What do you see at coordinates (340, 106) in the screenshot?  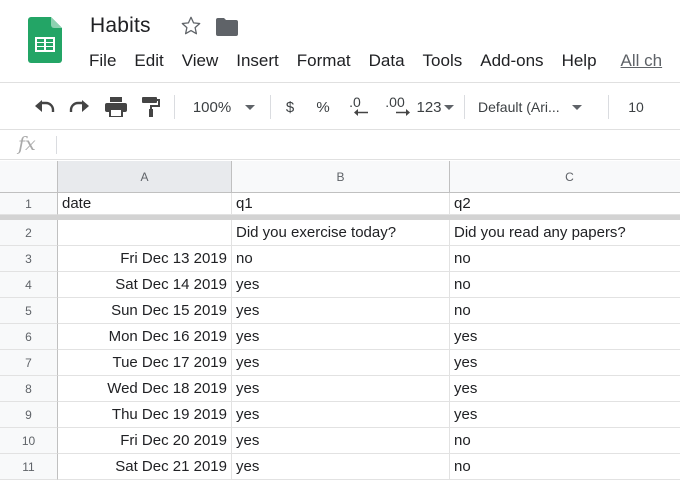 I see `toolbar: 100% $ % .0 .00 123 Default (Ari... 10` at bounding box center [340, 106].